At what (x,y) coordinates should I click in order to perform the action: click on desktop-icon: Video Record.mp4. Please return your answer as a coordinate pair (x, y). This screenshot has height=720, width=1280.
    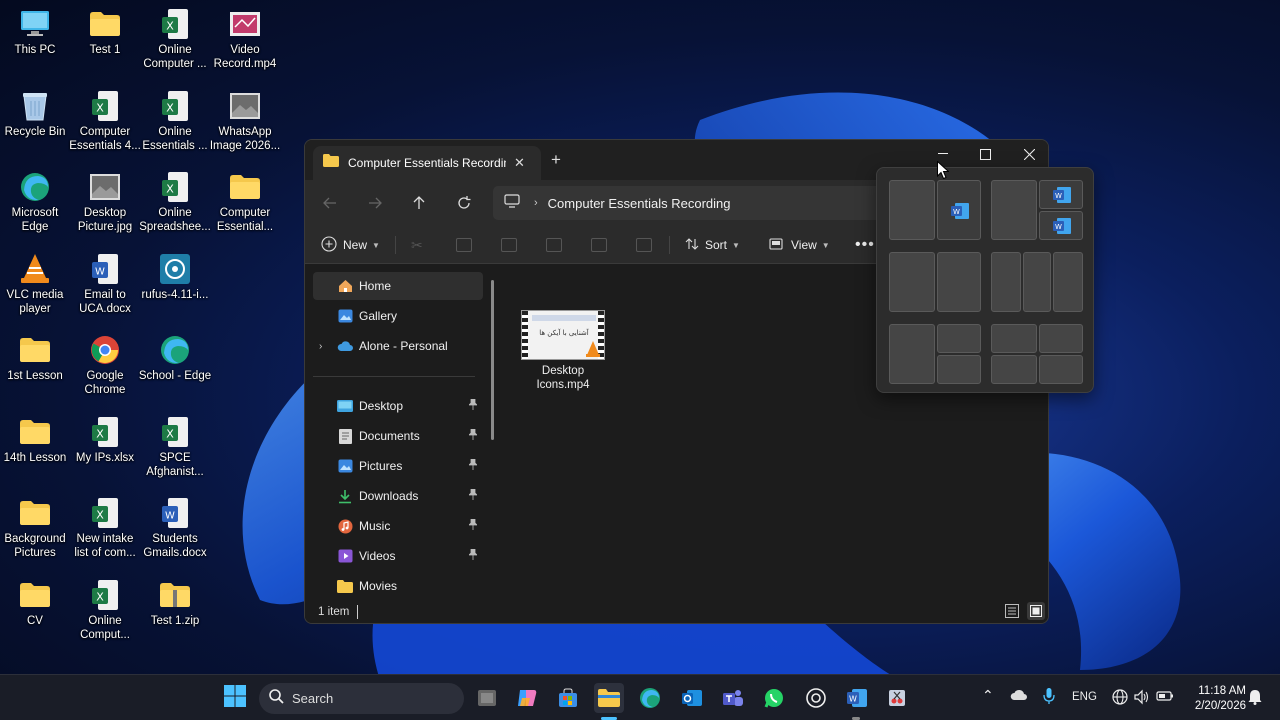
    Looking at the image, I should click on (245, 39).